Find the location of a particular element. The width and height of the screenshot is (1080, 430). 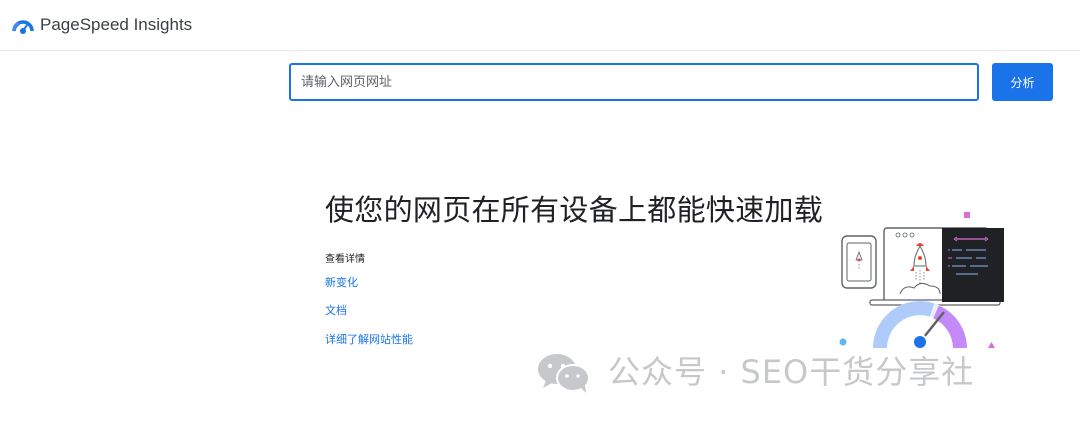

watermark: 公众号 · SEO干货分享社 is located at coordinates (791, 372).